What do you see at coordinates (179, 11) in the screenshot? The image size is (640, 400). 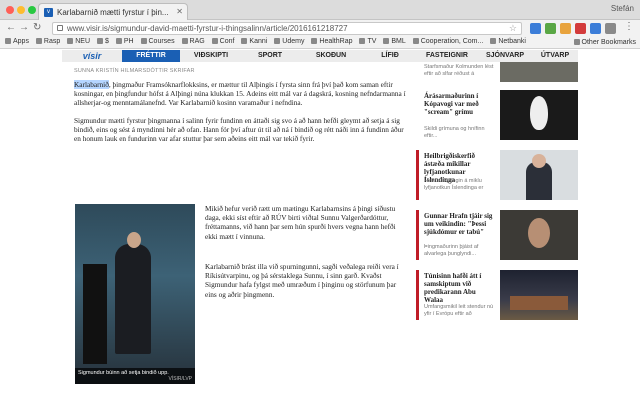 I see `tab-close-icon: ✕` at bounding box center [179, 11].